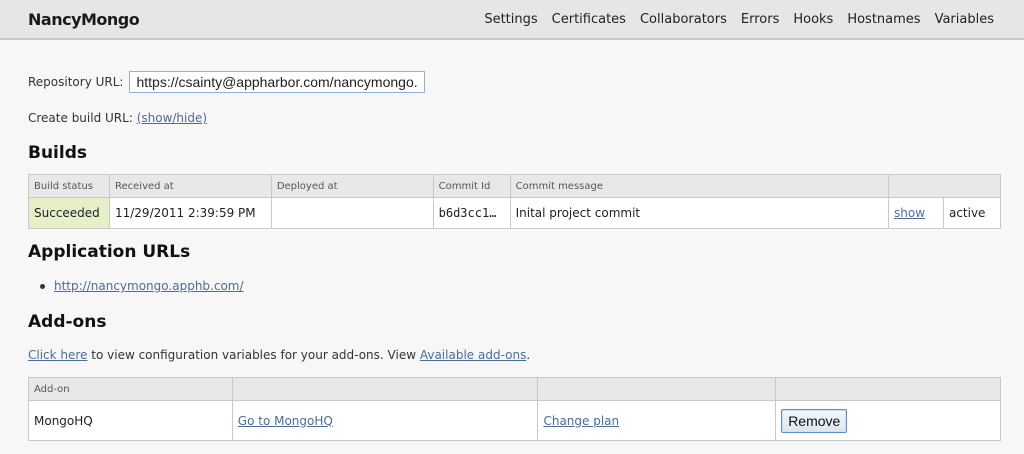 This screenshot has width=1024, height=454. What do you see at coordinates (69, 213) in the screenshot?
I see `build-status-badge: Succeeded` at bounding box center [69, 213].